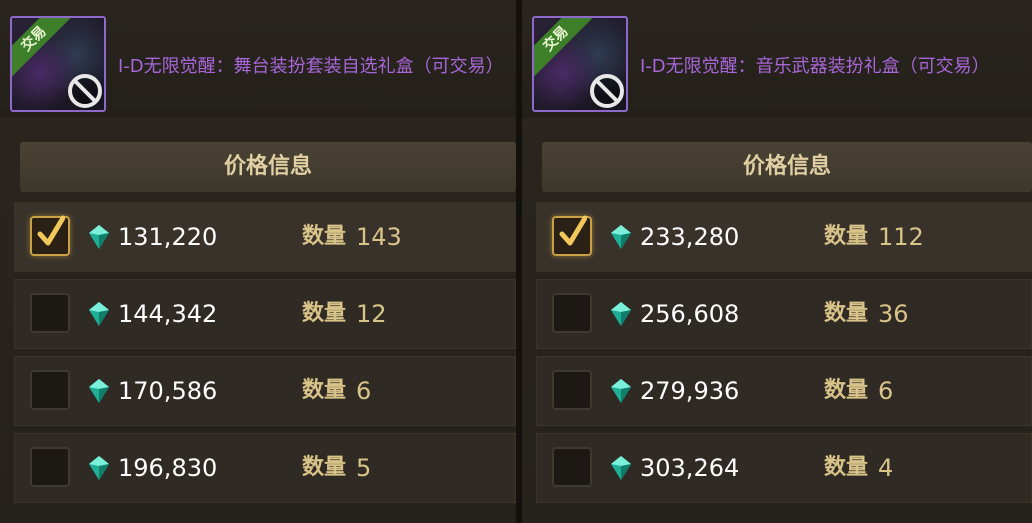 Image resolution: width=1032 pixels, height=523 pixels. I want to click on item-header: 交易 I-D无限觉醒：舞台装扮套装自选礼盒（可交易）, so click(258, 59).